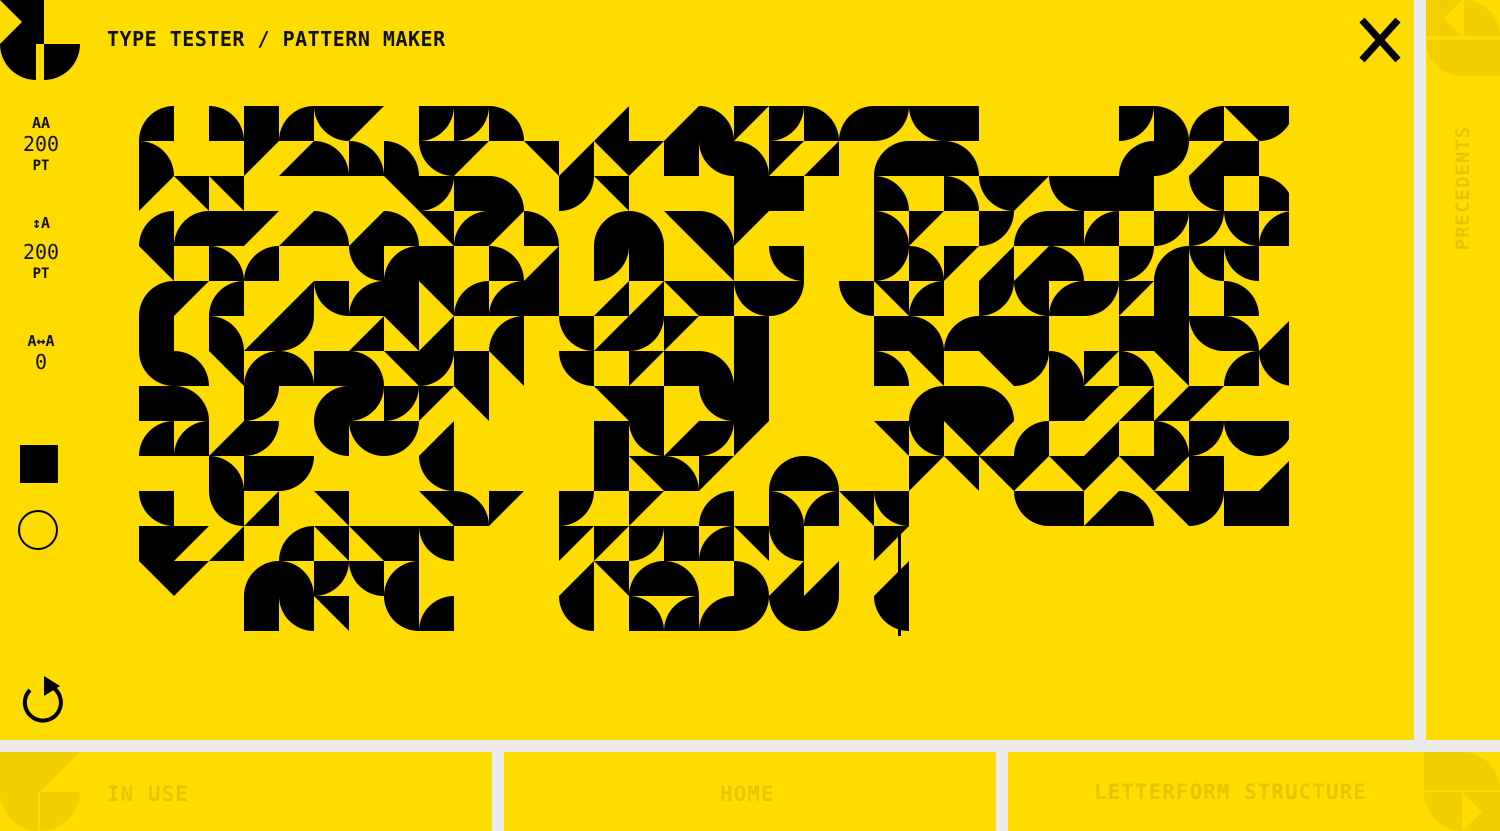 The height and width of the screenshot is (831, 1500). What do you see at coordinates (1380, 40) in the screenshot?
I see `close-icon` at bounding box center [1380, 40].